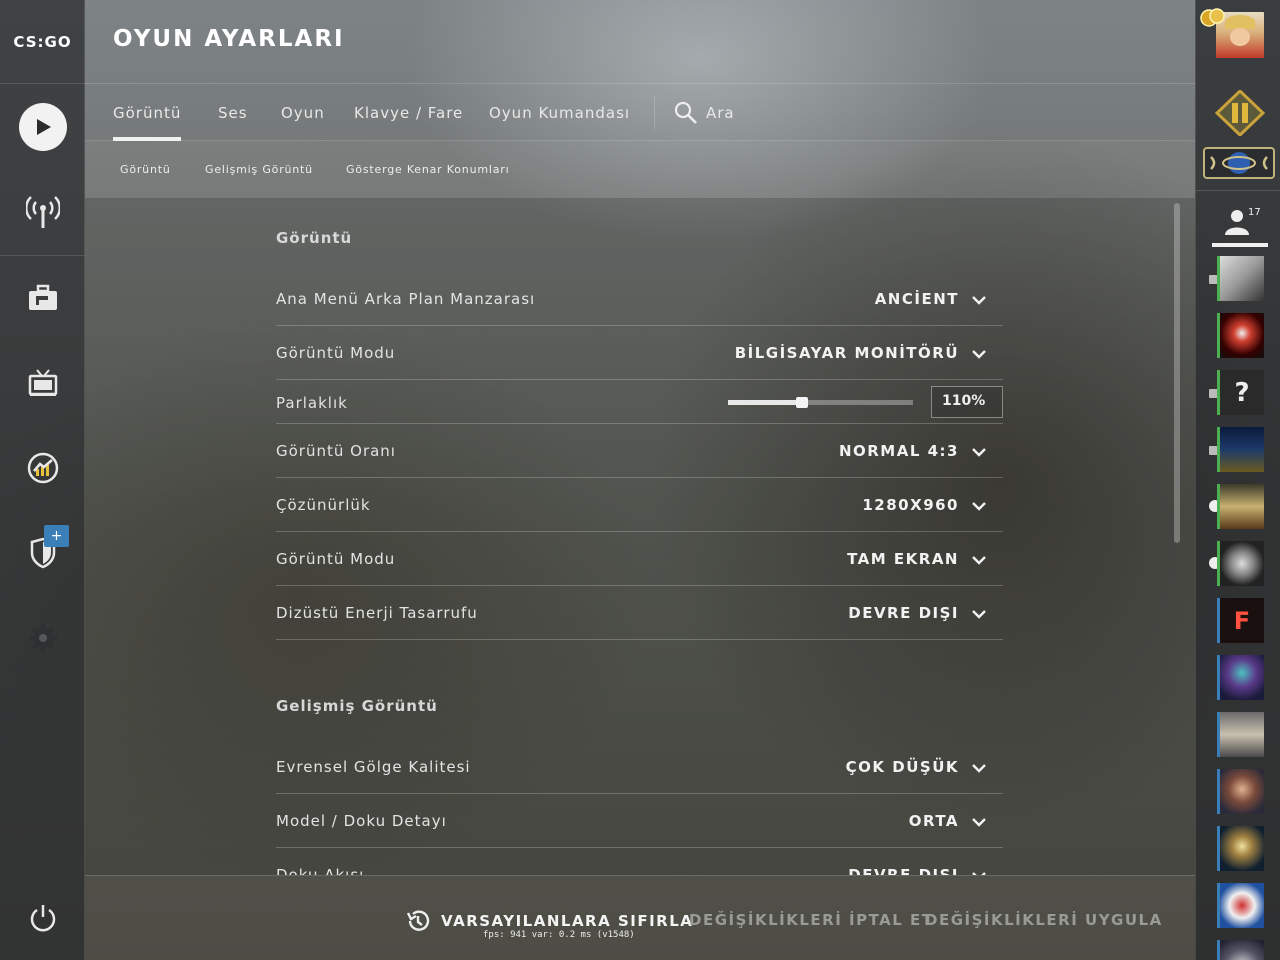 Image resolution: width=1280 pixels, height=960 pixels. I want to click on setting-texture-streaming: Doku Akışı DEVRE DIŞI, so click(639, 861).